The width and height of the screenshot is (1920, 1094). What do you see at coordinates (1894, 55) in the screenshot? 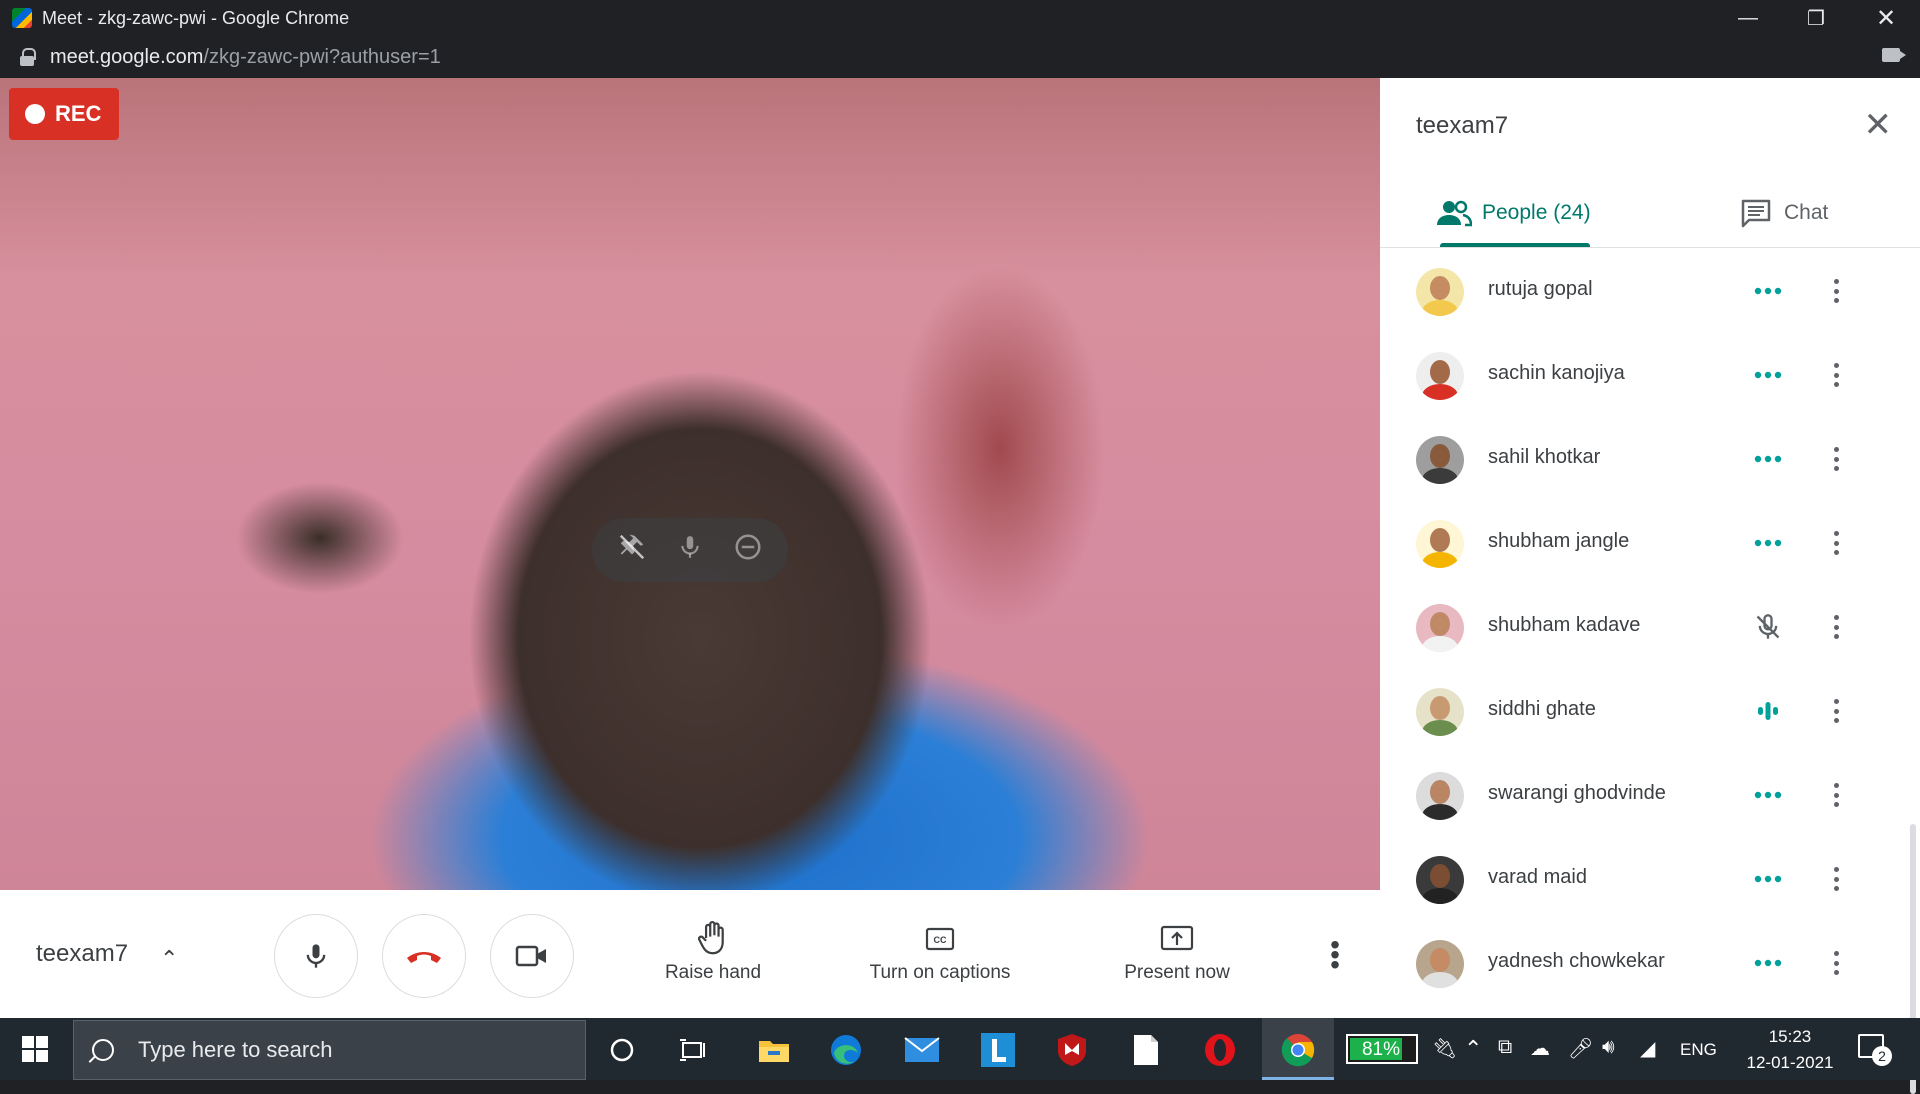
I see `camera-in-use-icon` at bounding box center [1894, 55].